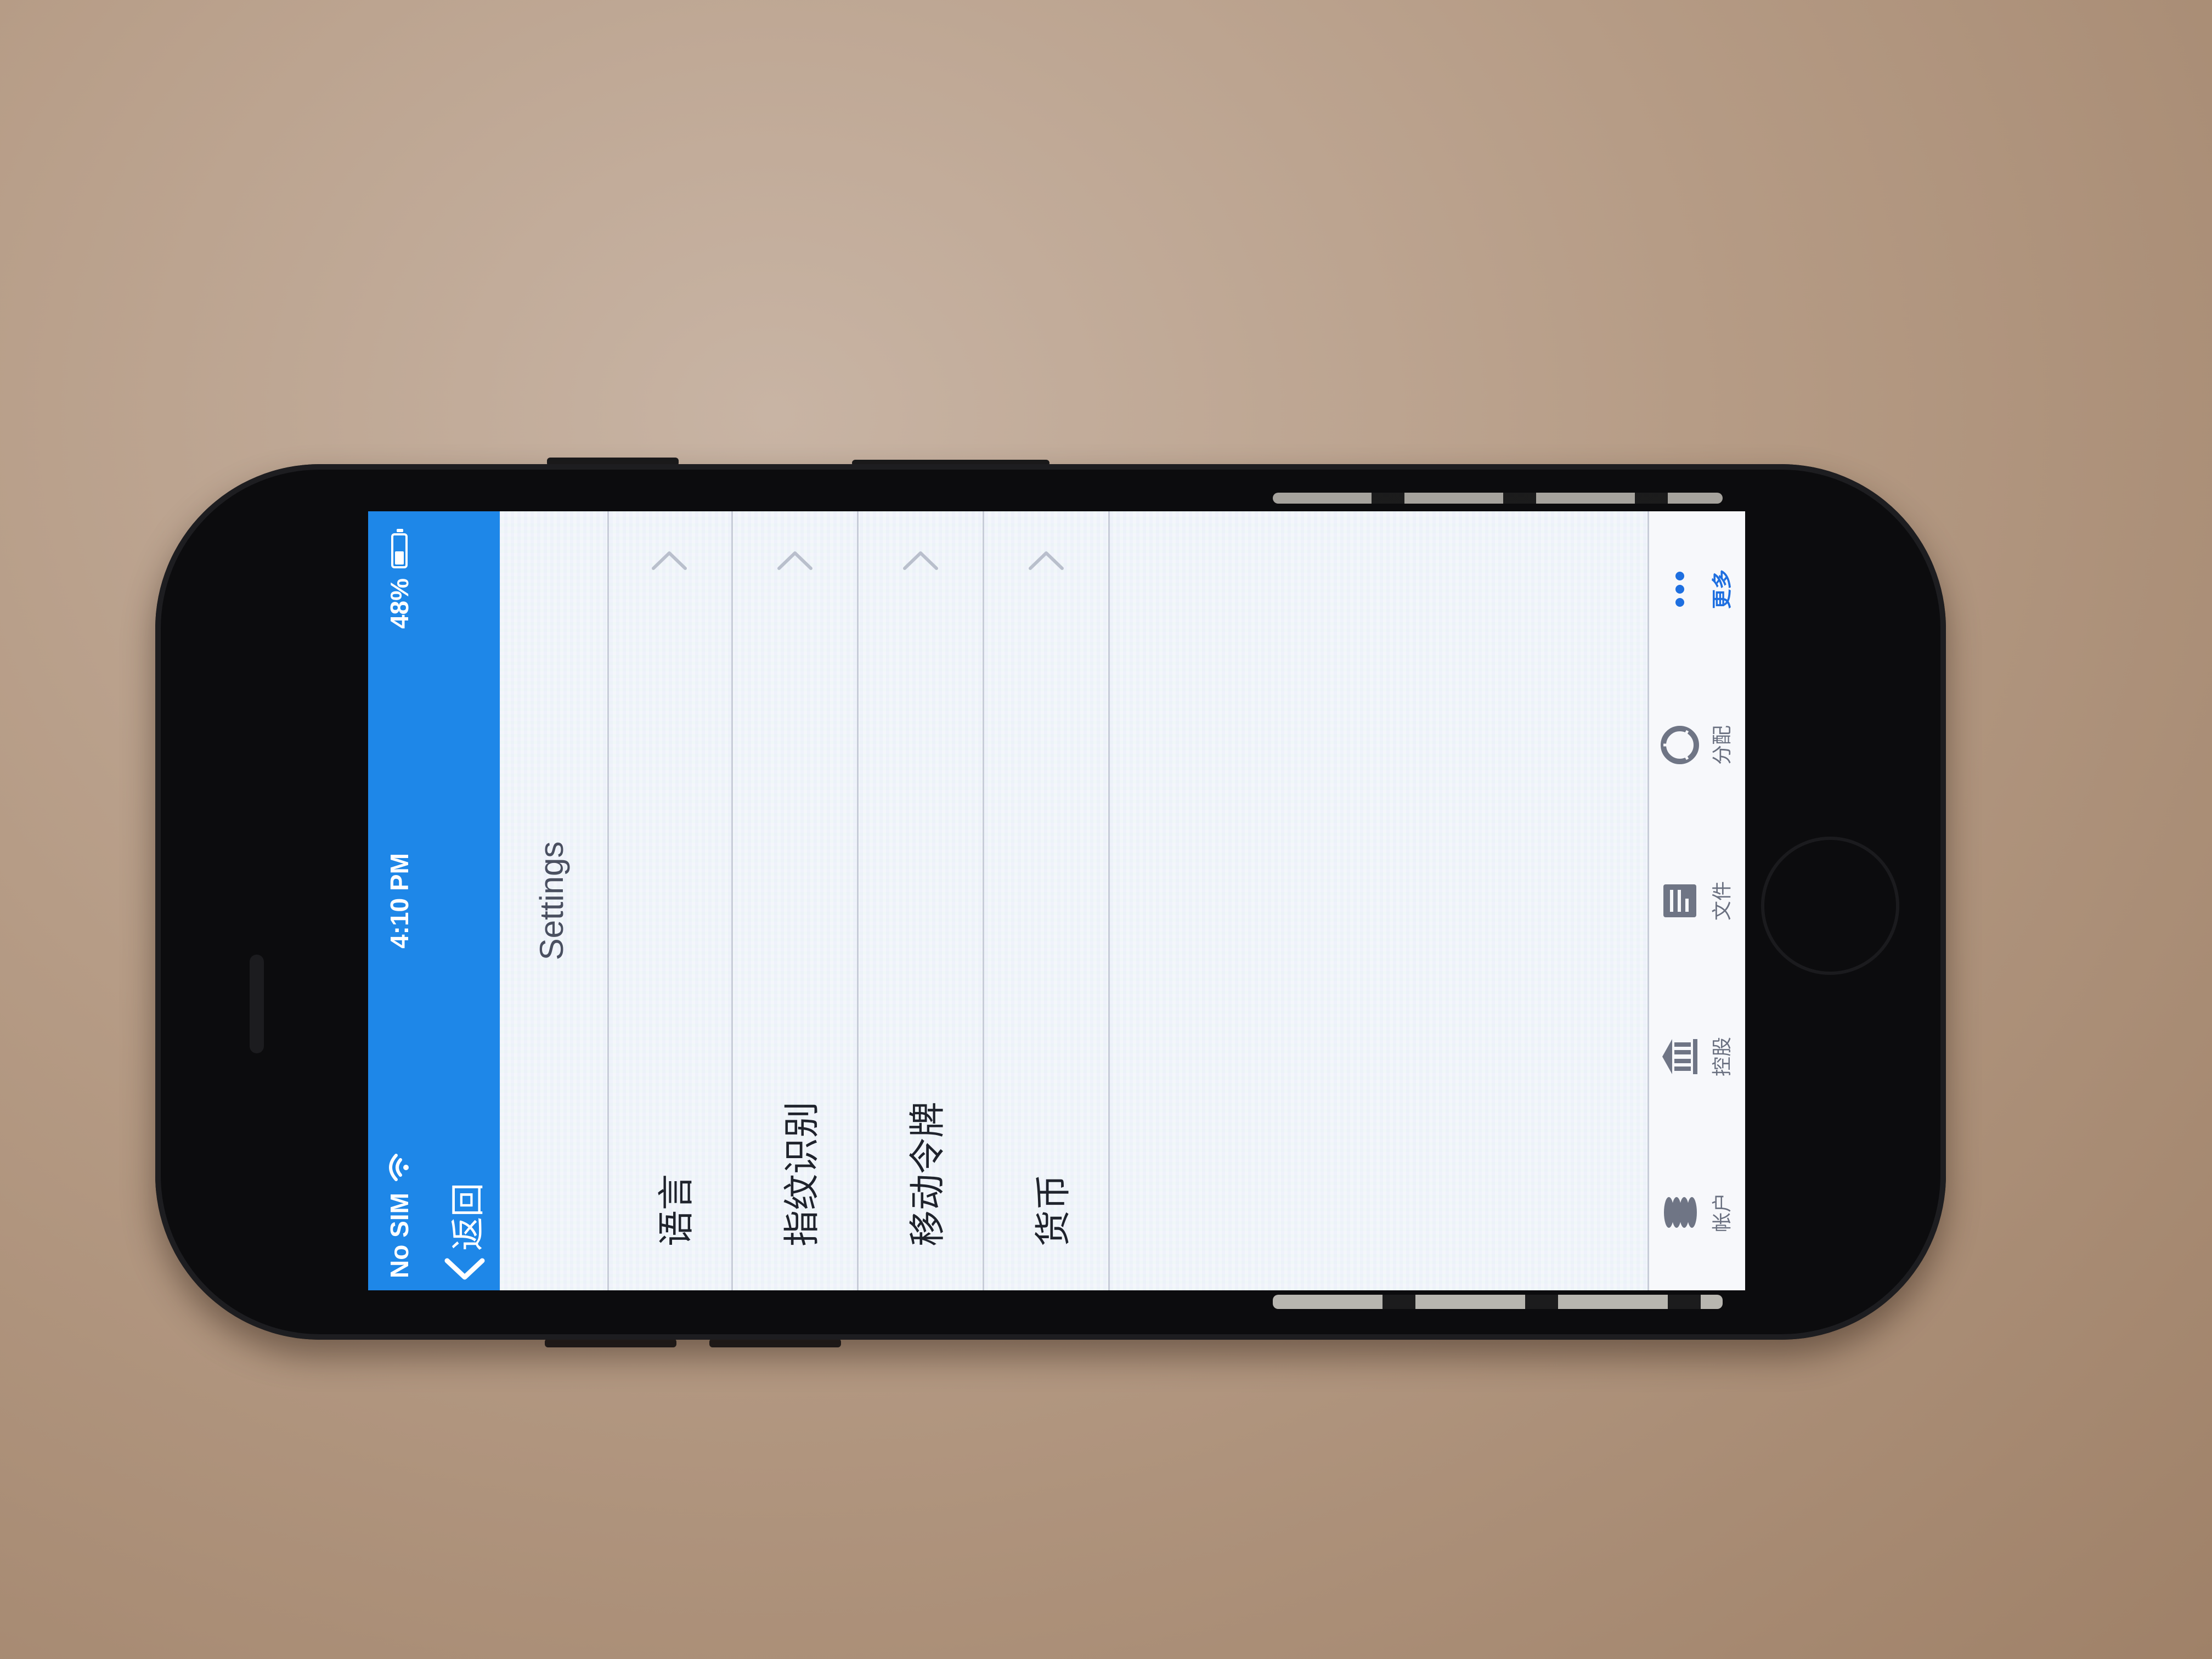 The height and width of the screenshot is (1659, 2212). I want to click on battery-icon, so click(399, 550).